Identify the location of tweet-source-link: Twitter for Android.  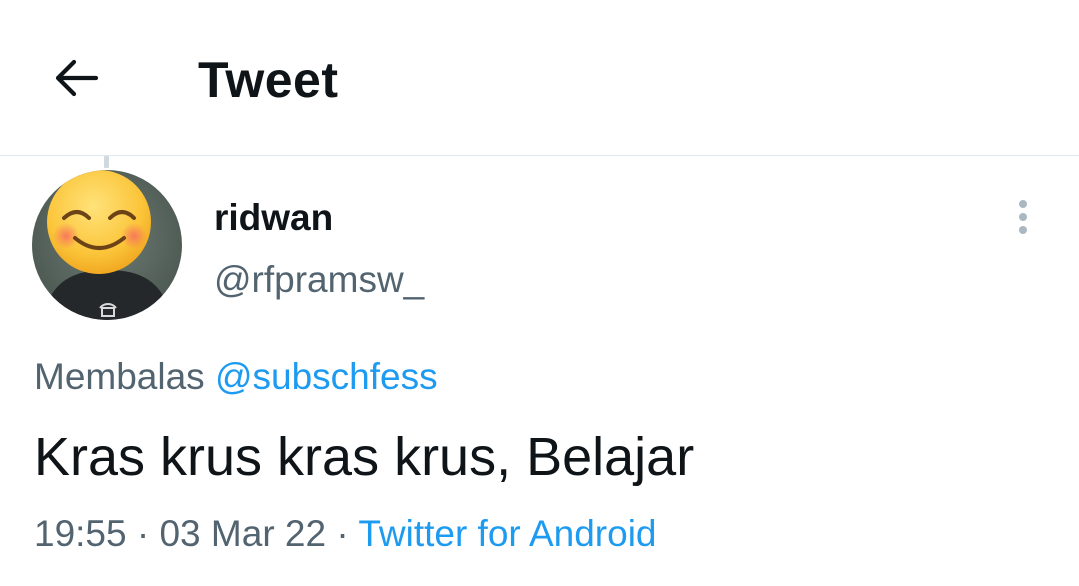
(507, 533).